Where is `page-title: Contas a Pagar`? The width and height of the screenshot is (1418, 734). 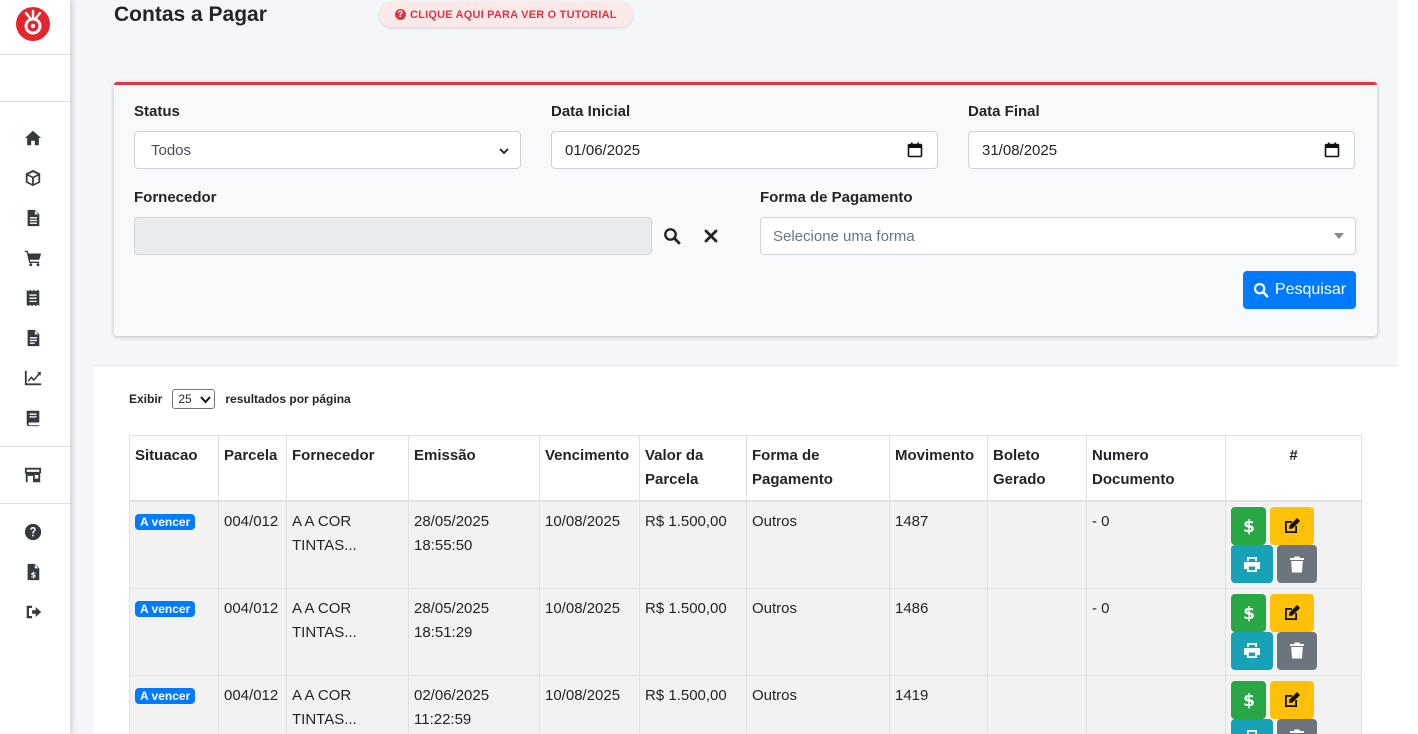
page-title: Contas a Pagar is located at coordinates (190, 14).